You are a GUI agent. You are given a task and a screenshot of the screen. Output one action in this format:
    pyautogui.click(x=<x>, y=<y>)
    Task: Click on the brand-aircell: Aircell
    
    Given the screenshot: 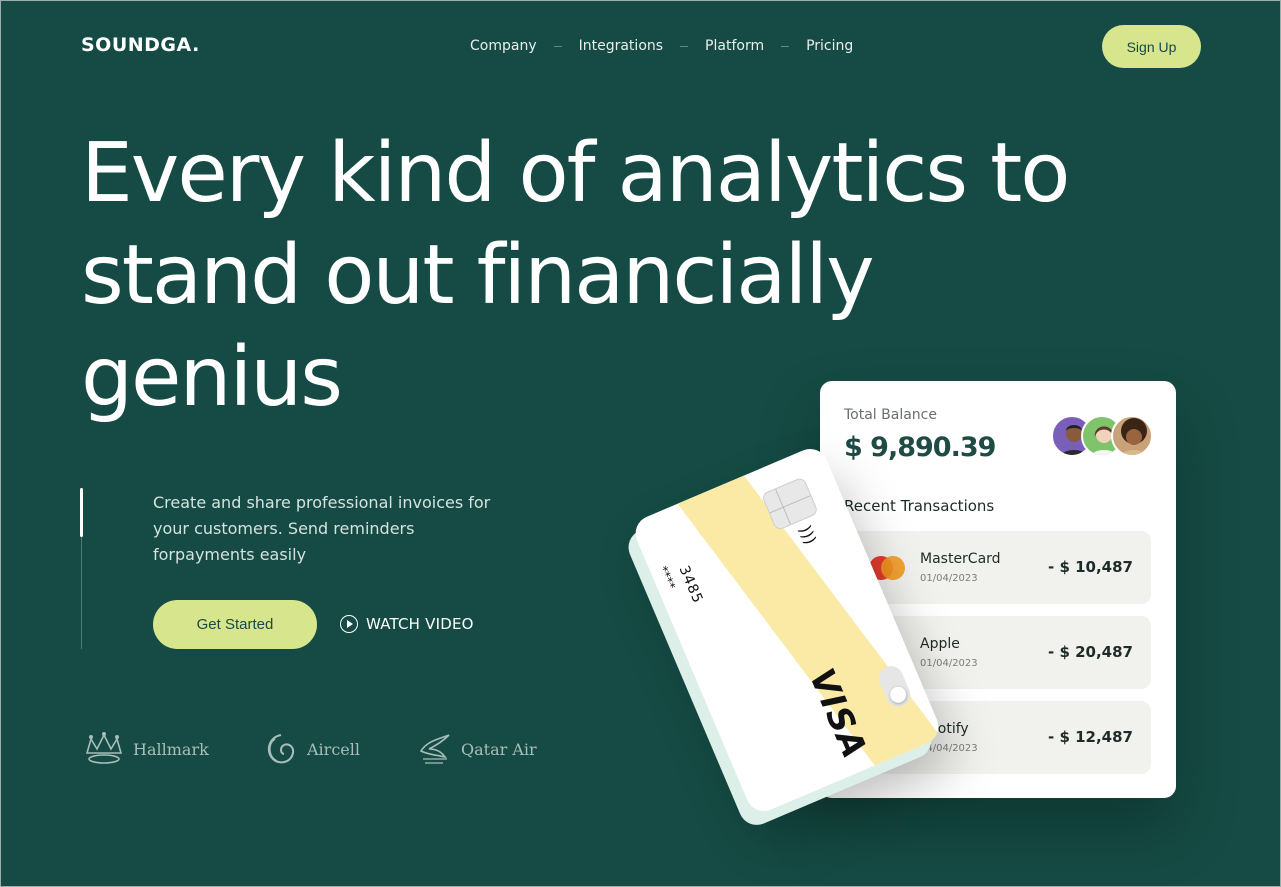 What is the action you would take?
    pyautogui.click(x=311, y=749)
    